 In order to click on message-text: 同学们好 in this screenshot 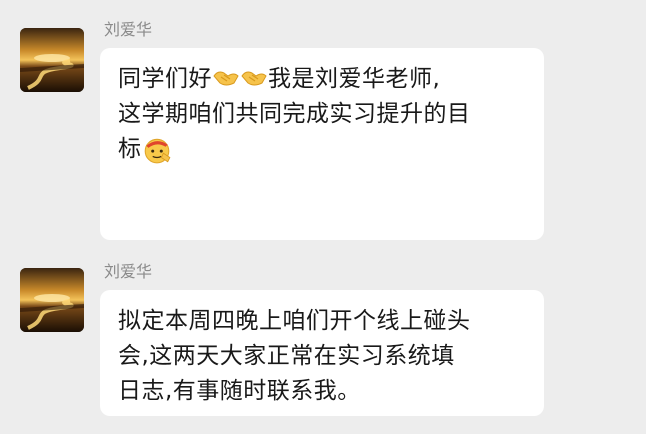, I will do `click(165, 79)`.